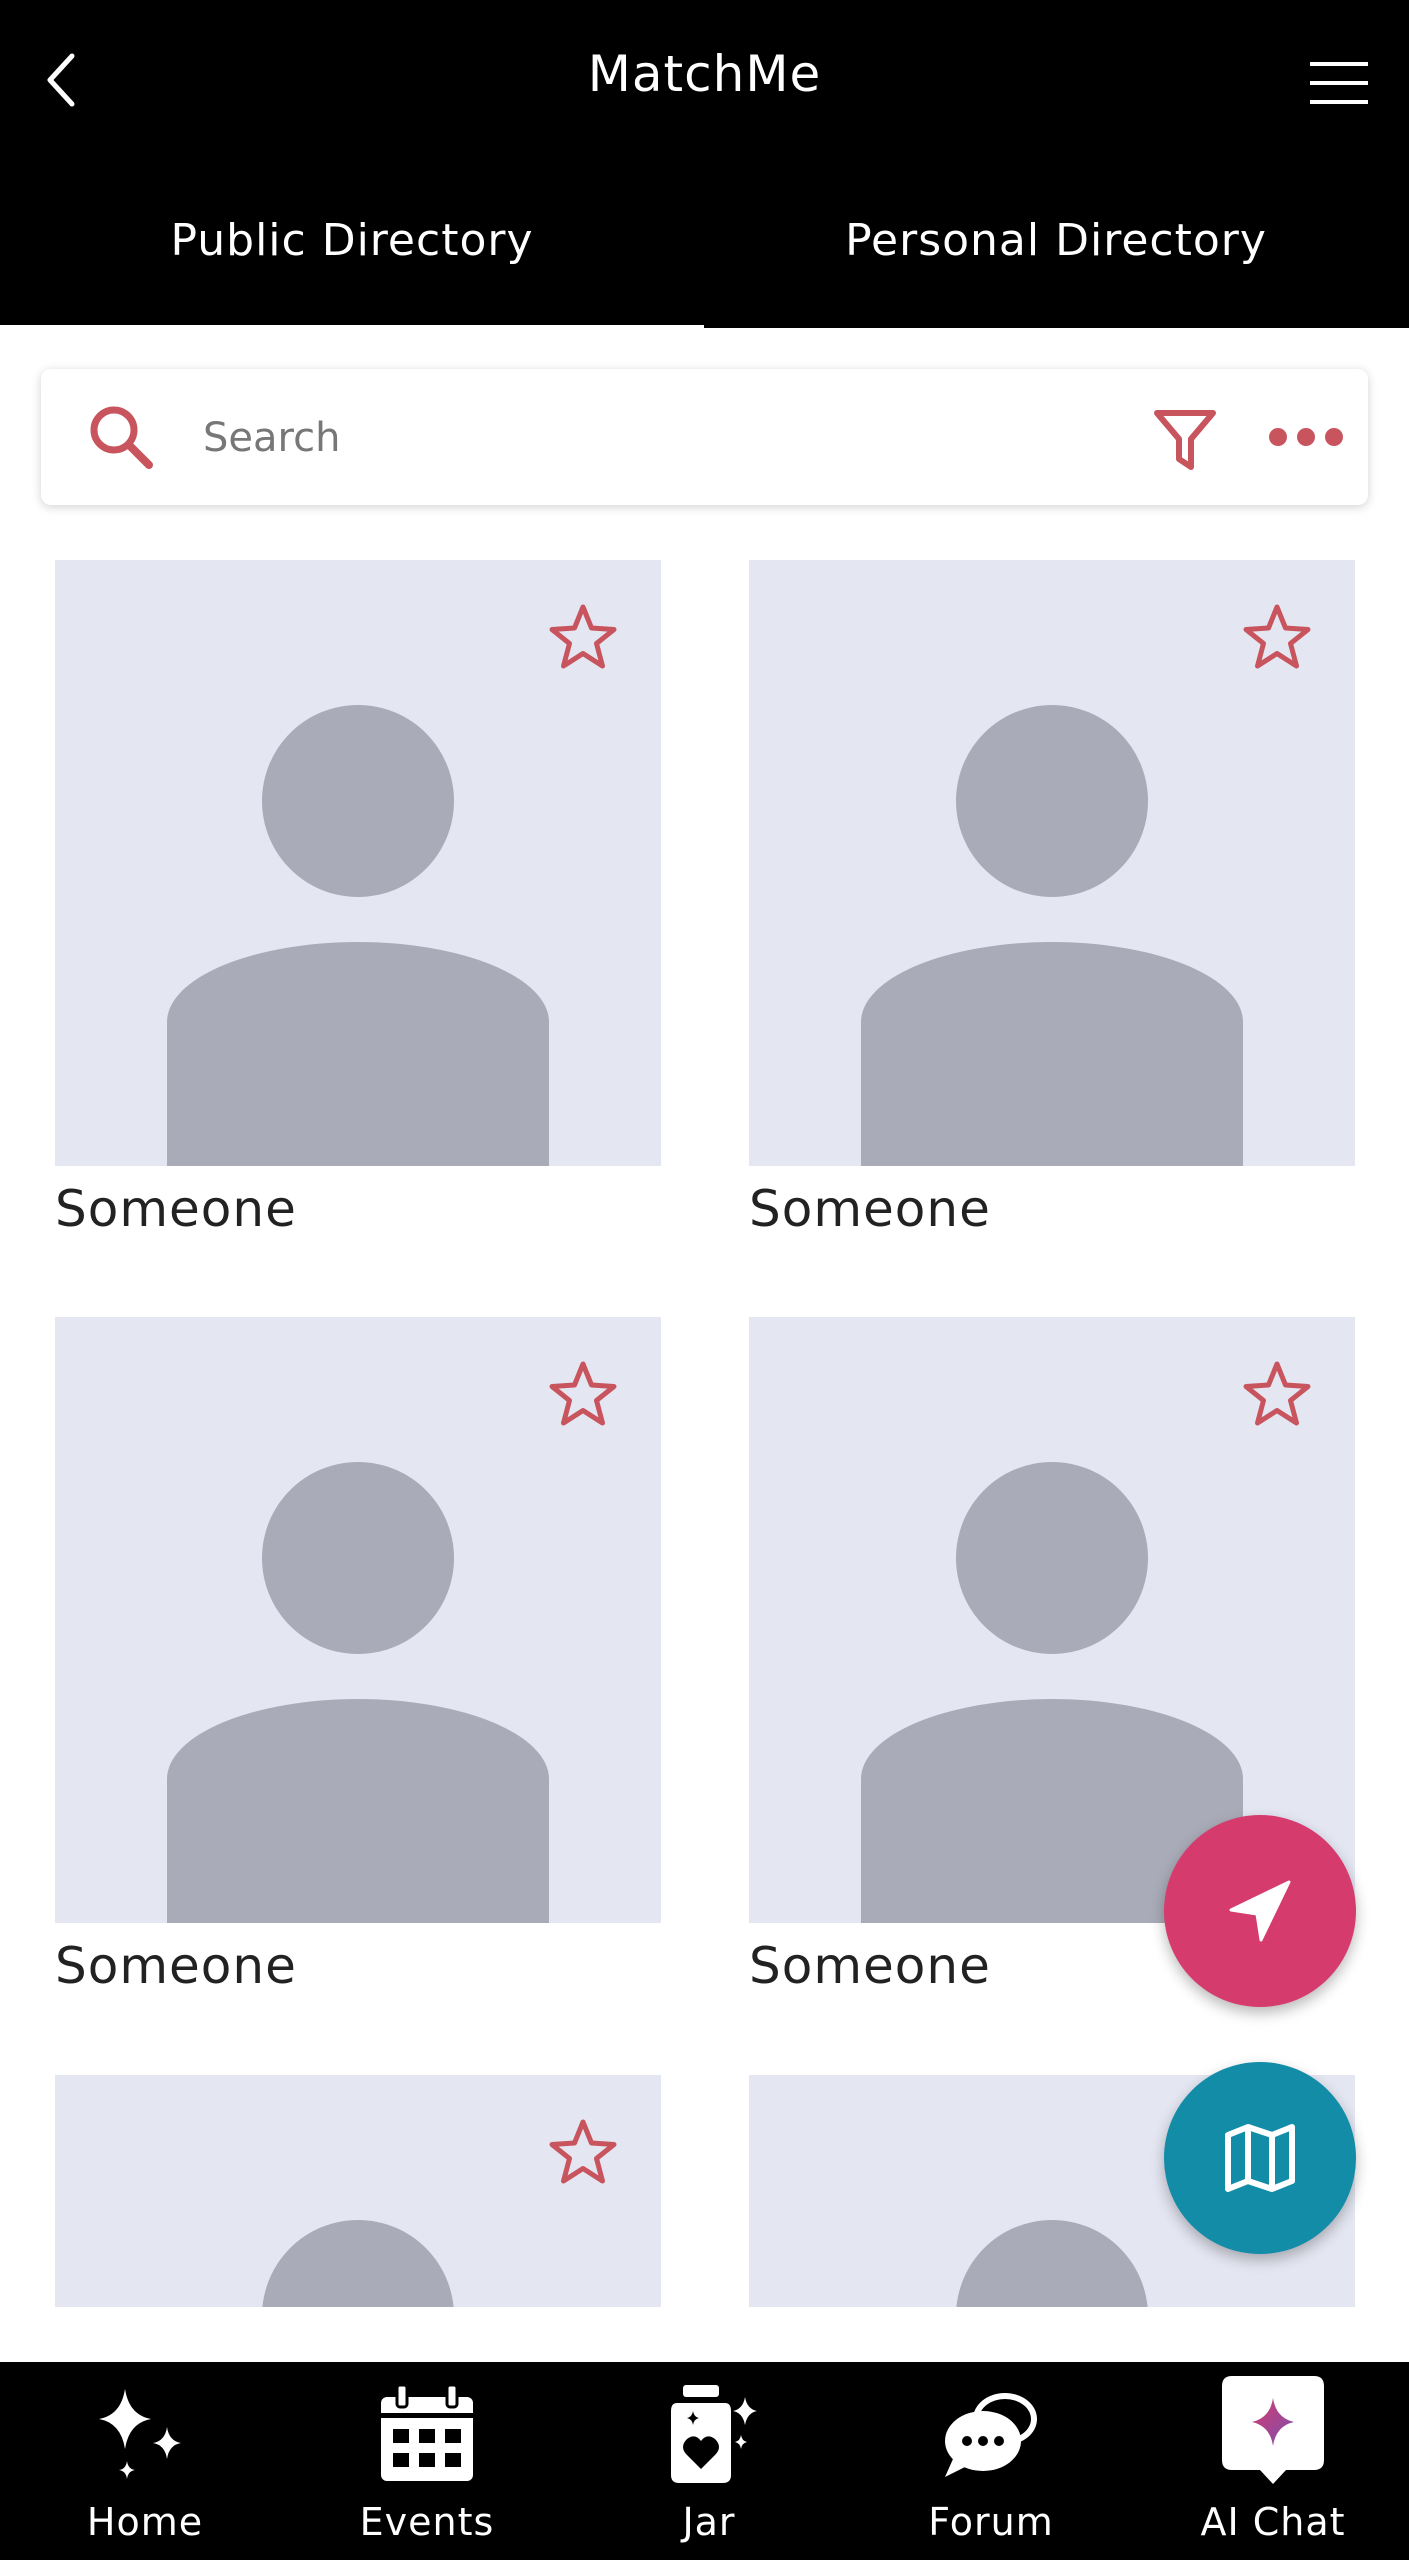 The height and width of the screenshot is (2560, 1409). Describe the element at coordinates (678, 438) in the screenshot. I see `search-input` at that location.